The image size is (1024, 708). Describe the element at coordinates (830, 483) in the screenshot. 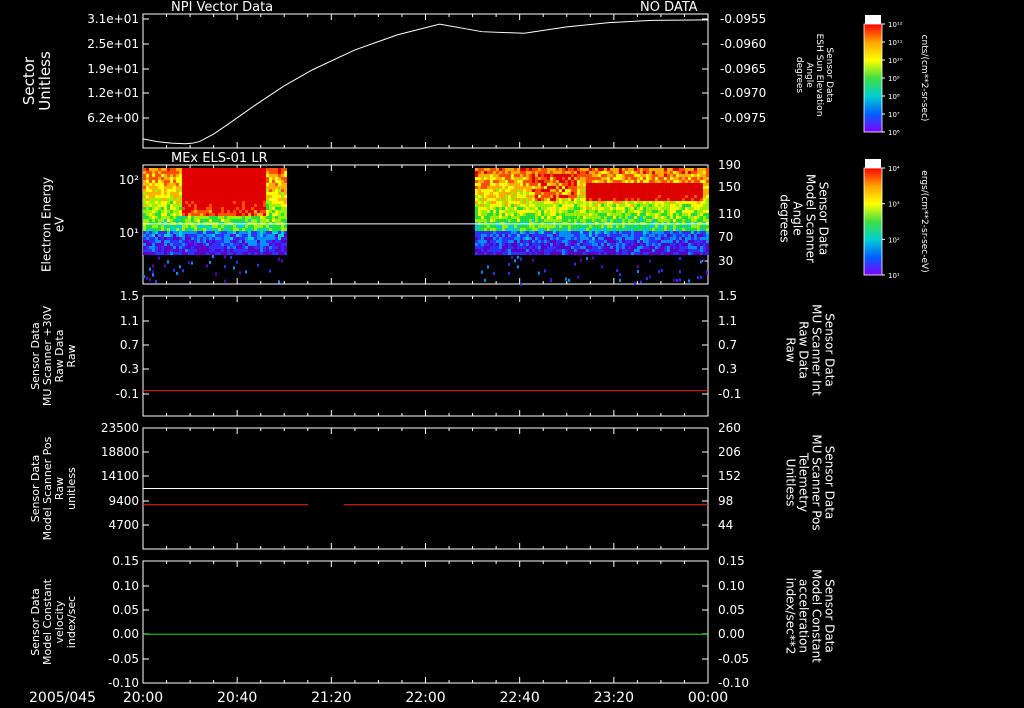

I see `y-axis-label-right: Sensor Data` at that location.